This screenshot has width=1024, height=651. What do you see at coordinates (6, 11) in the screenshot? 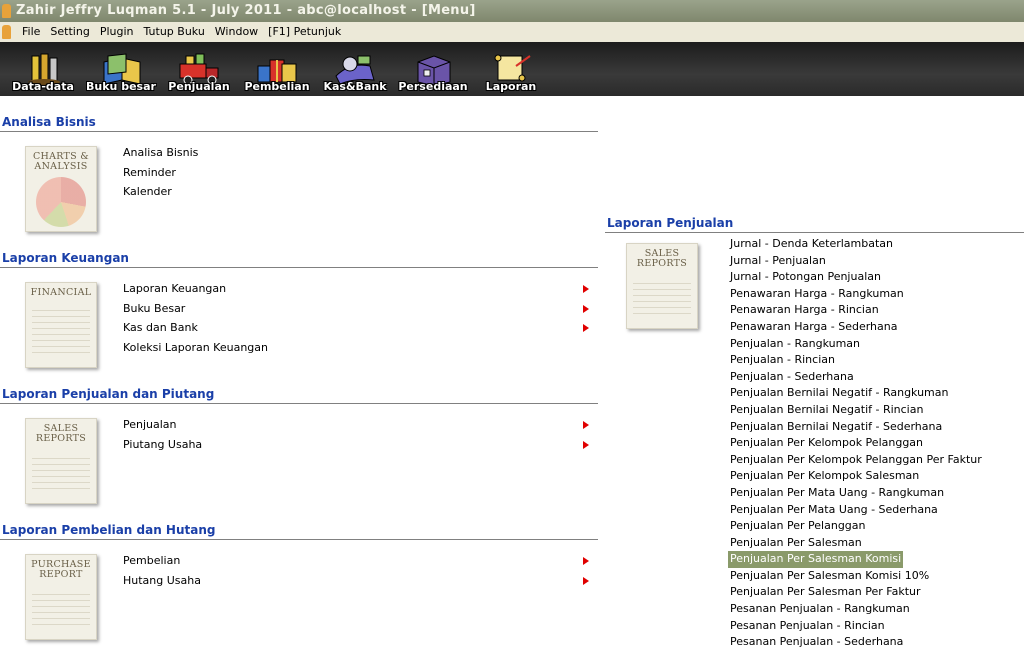
I see `app-icon` at bounding box center [6, 11].